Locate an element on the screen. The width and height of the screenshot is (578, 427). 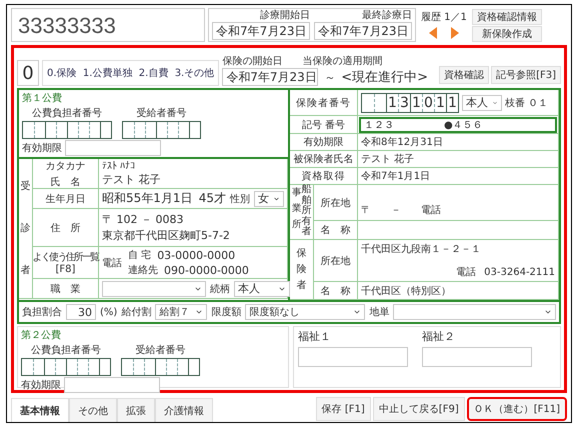
percent-unit: (%) is located at coordinates (109, 312).